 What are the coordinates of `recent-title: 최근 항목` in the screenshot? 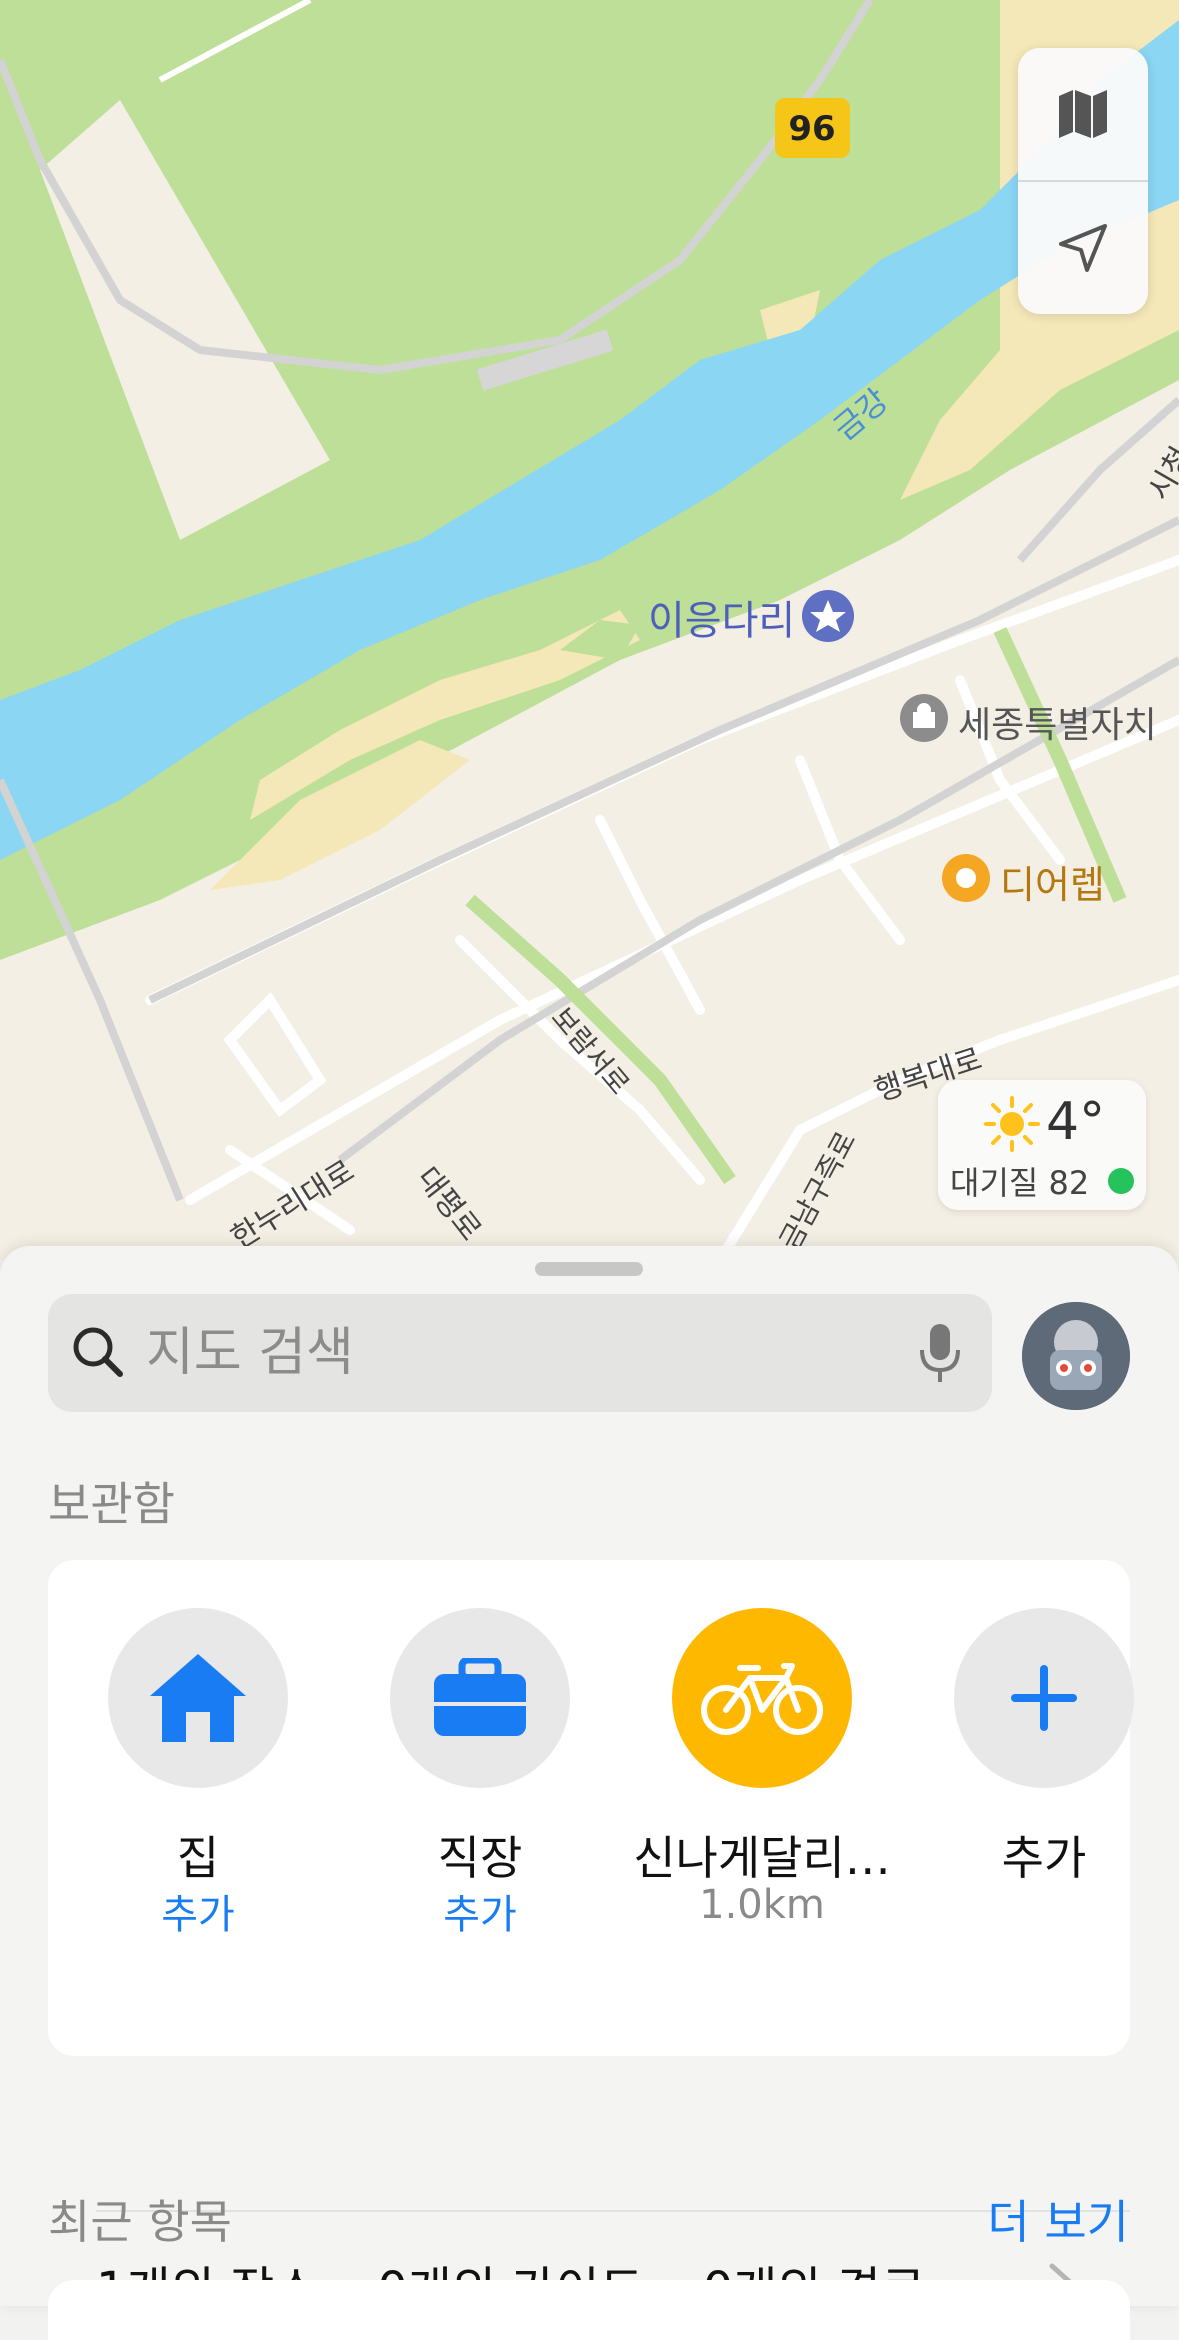 It's located at (140, 2222).